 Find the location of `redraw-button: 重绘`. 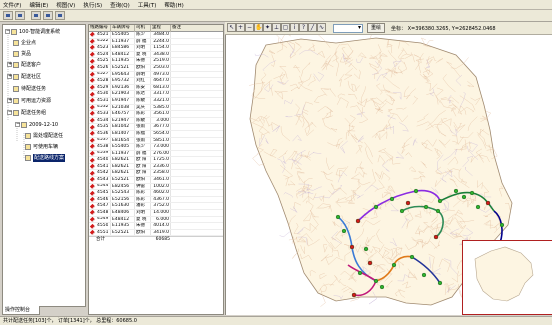

redraw-button: 重绘 is located at coordinates (376, 28).